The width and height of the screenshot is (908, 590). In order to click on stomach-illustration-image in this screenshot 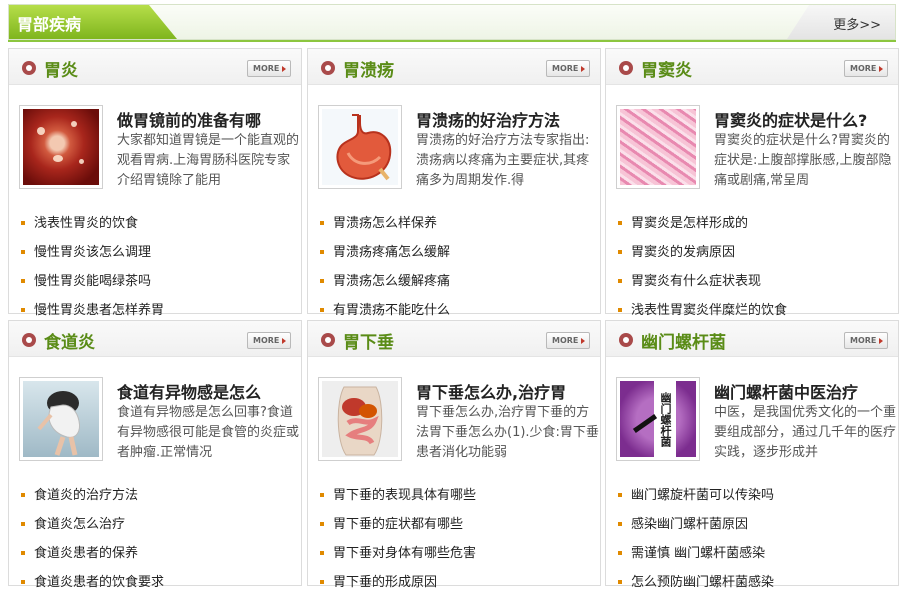, I will do `click(360, 147)`.